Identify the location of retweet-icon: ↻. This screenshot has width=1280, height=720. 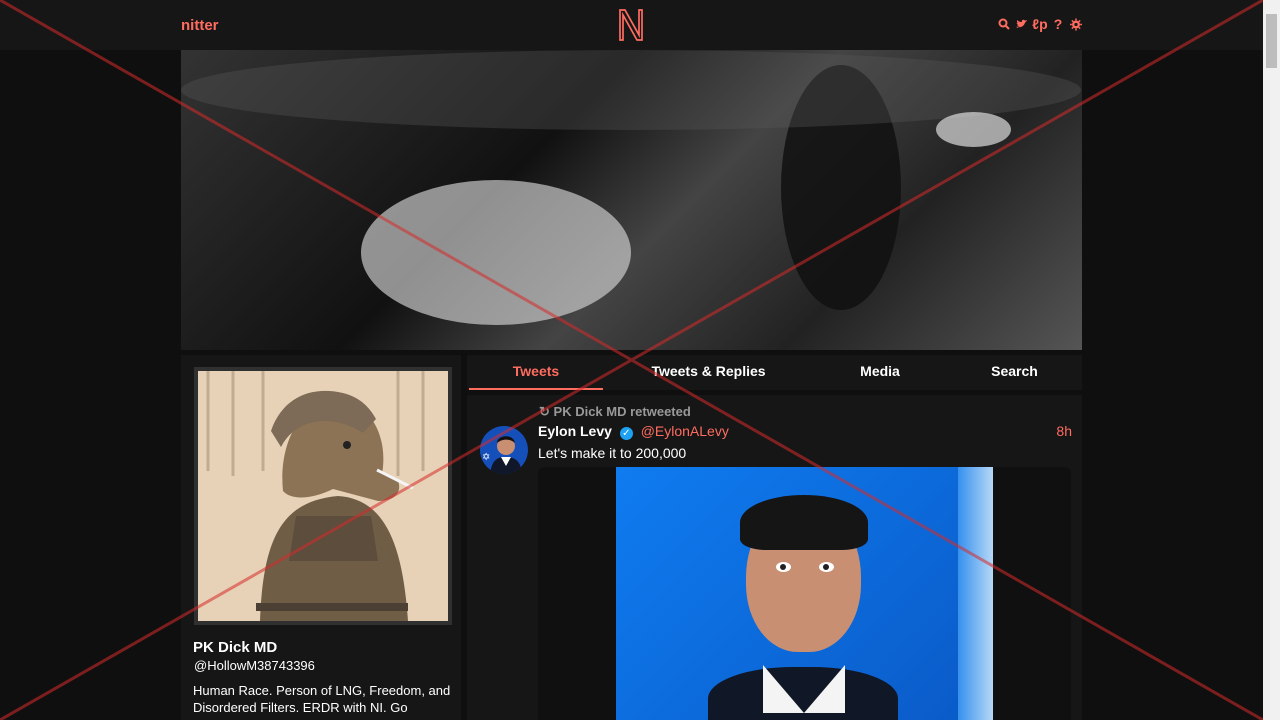
(544, 411).